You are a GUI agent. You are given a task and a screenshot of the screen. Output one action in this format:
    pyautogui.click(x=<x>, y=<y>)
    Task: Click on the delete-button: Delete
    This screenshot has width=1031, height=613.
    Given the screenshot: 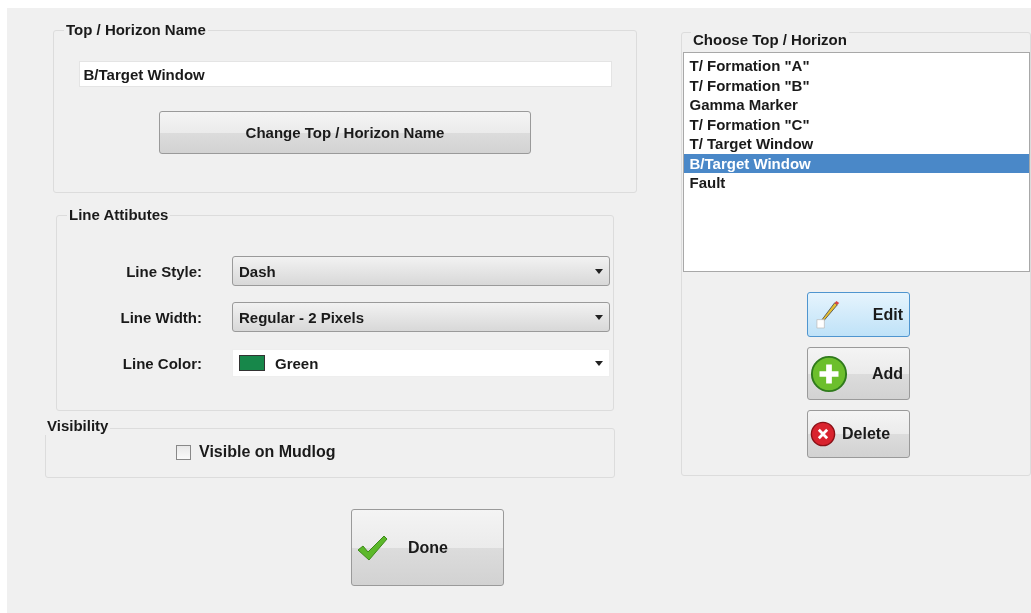 What is the action you would take?
    pyautogui.click(x=858, y=434)
    